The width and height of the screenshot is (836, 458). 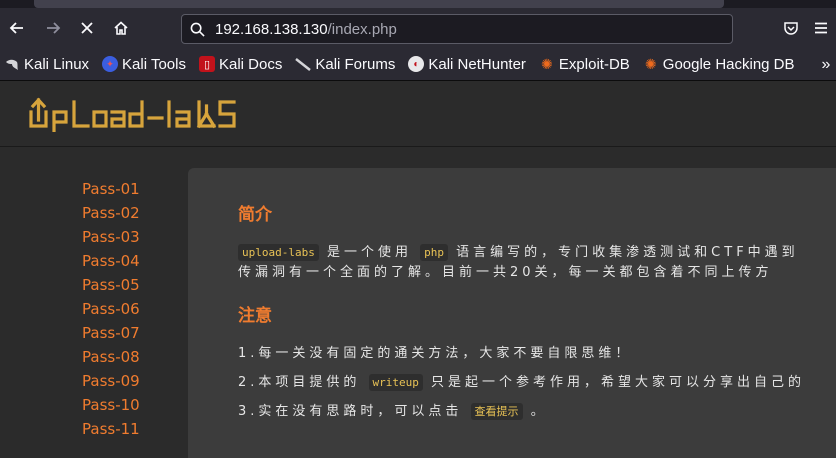 I want to click on show-hint-link: 查看提示, so click(x=496, y=411).